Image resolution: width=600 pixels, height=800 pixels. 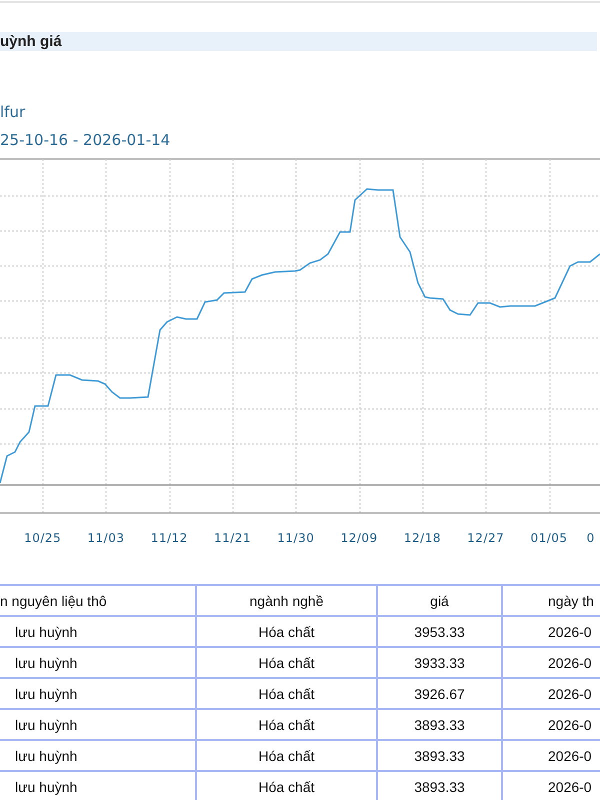 What do you see at coordinates (549, 538) in the screenshot?
I see `axis-label: 01/05` at bounding box center [549, 538].